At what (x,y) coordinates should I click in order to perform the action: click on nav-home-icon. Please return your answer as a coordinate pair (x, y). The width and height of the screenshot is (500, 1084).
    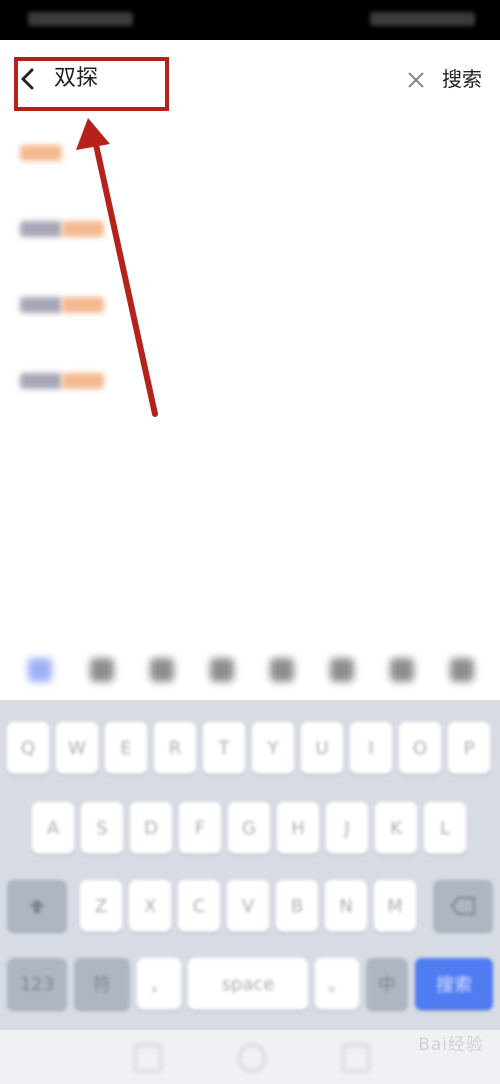
    Looking at the image, I should click on (252, 1058).